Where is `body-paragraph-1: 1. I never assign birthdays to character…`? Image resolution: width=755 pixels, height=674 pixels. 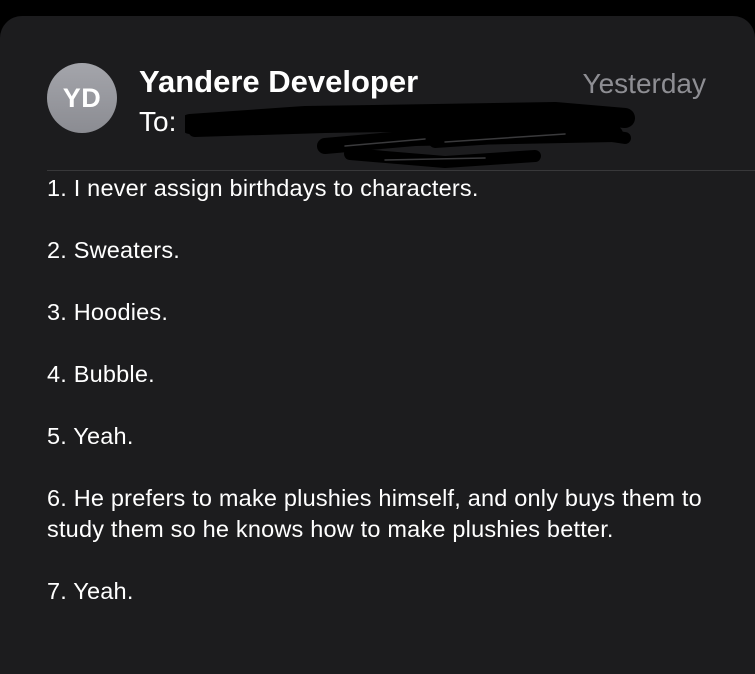 body-paragraph-1: 1. I never assign birthdays to character… is located at coordinates (263, 188).